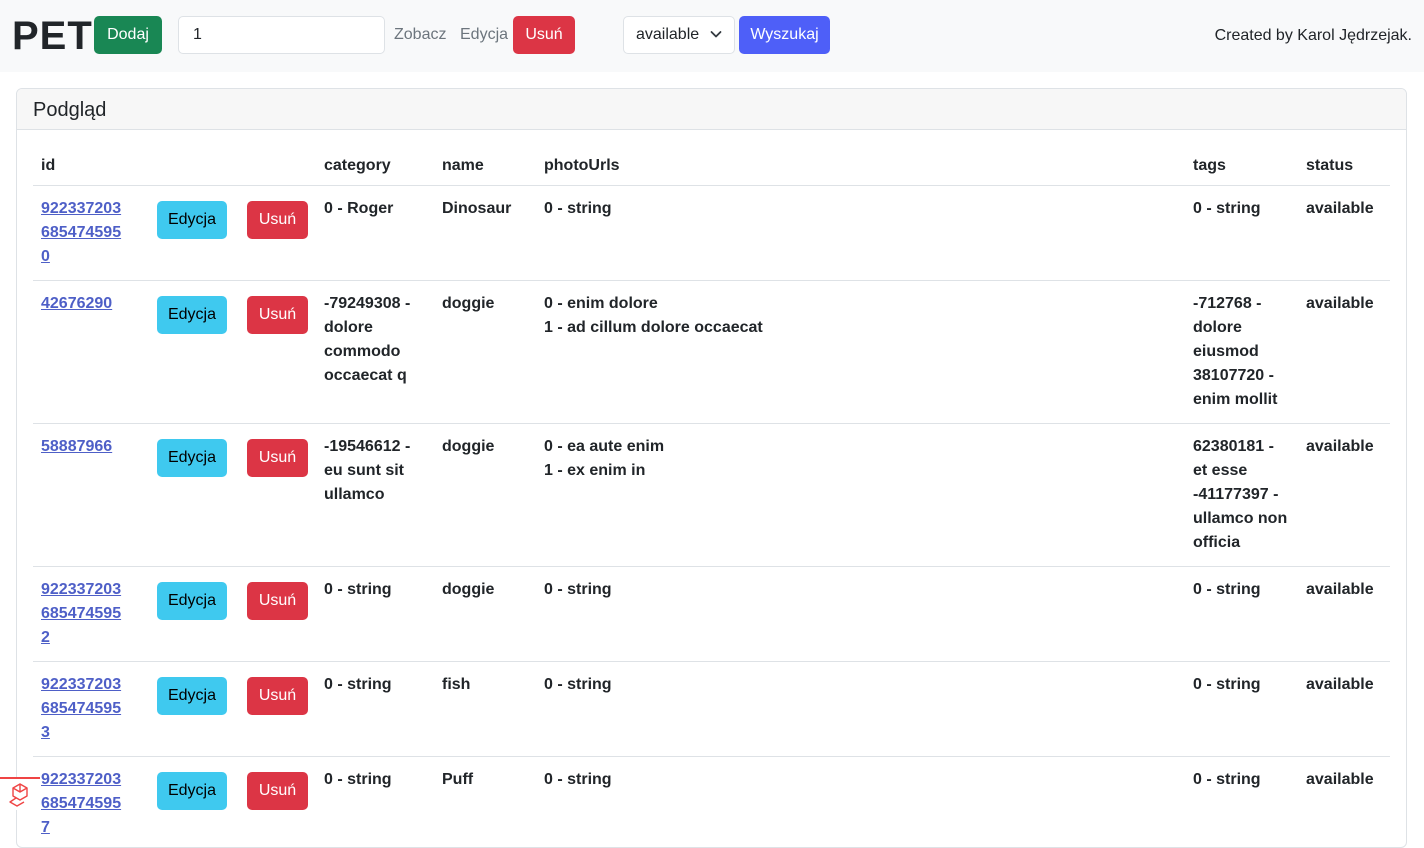 This screenshot has height=848, width=1424. Describe the element at coordinates (711, 109) in the screenshot. I see `card-title: Podgląd` at that location.